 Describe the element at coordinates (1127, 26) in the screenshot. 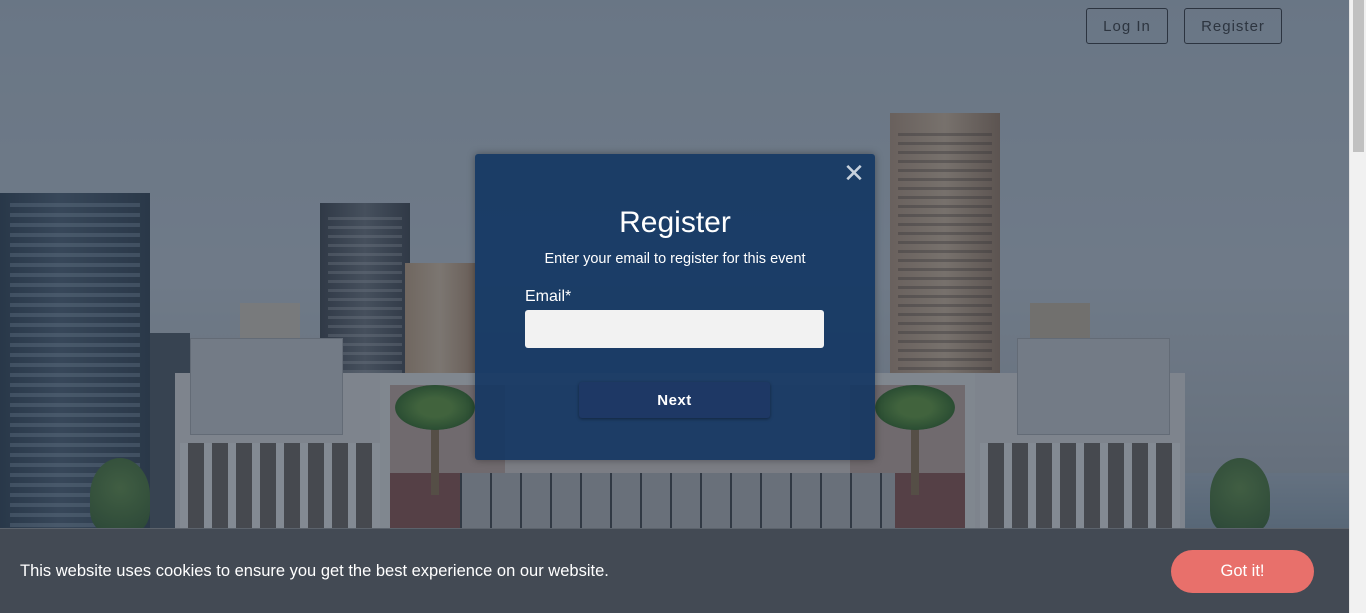

I see `login-button: Log In` at that location.